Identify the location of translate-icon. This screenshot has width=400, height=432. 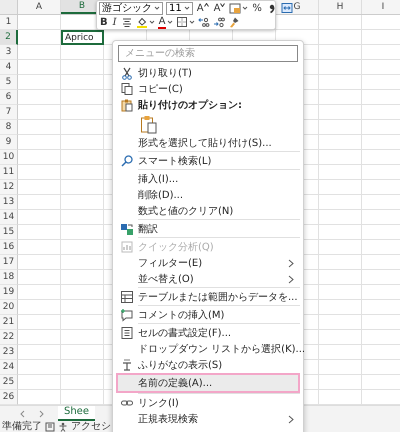
(127, 229).